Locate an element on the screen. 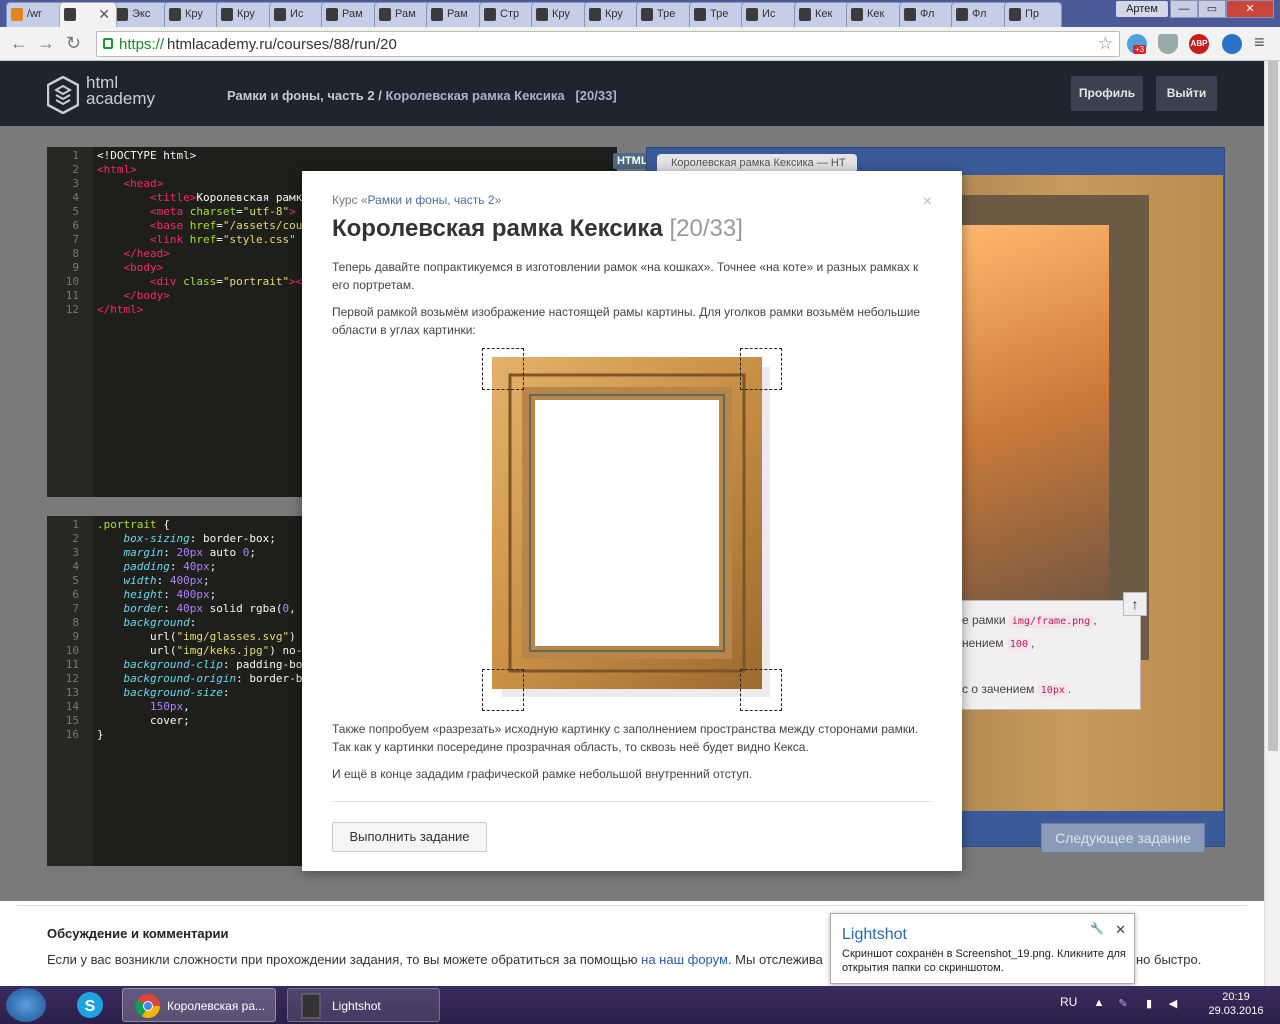  scrollbar-thumb is located at coordinates (1273, 406).